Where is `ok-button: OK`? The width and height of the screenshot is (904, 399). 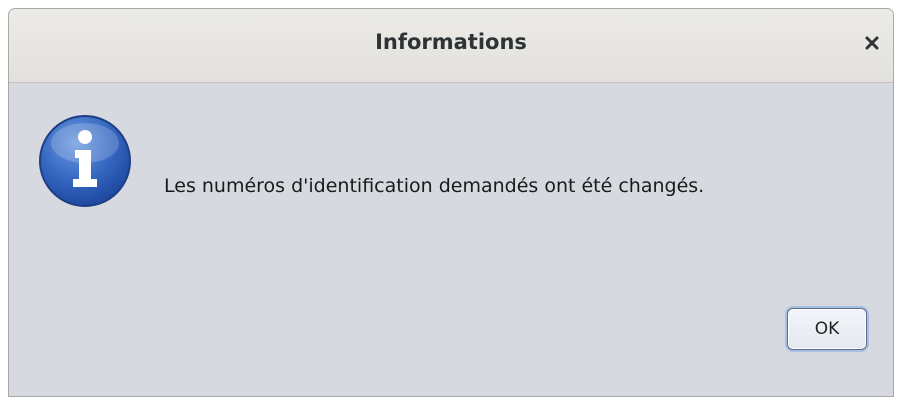
ok-button: OK is located at coordinates (827, 329).